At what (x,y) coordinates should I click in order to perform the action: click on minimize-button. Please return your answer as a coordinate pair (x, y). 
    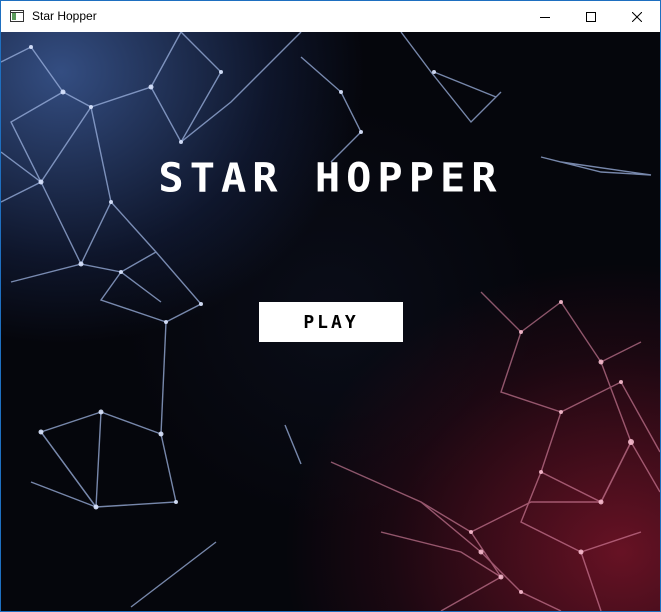
    Looking at the image, I should click on (545, 16).